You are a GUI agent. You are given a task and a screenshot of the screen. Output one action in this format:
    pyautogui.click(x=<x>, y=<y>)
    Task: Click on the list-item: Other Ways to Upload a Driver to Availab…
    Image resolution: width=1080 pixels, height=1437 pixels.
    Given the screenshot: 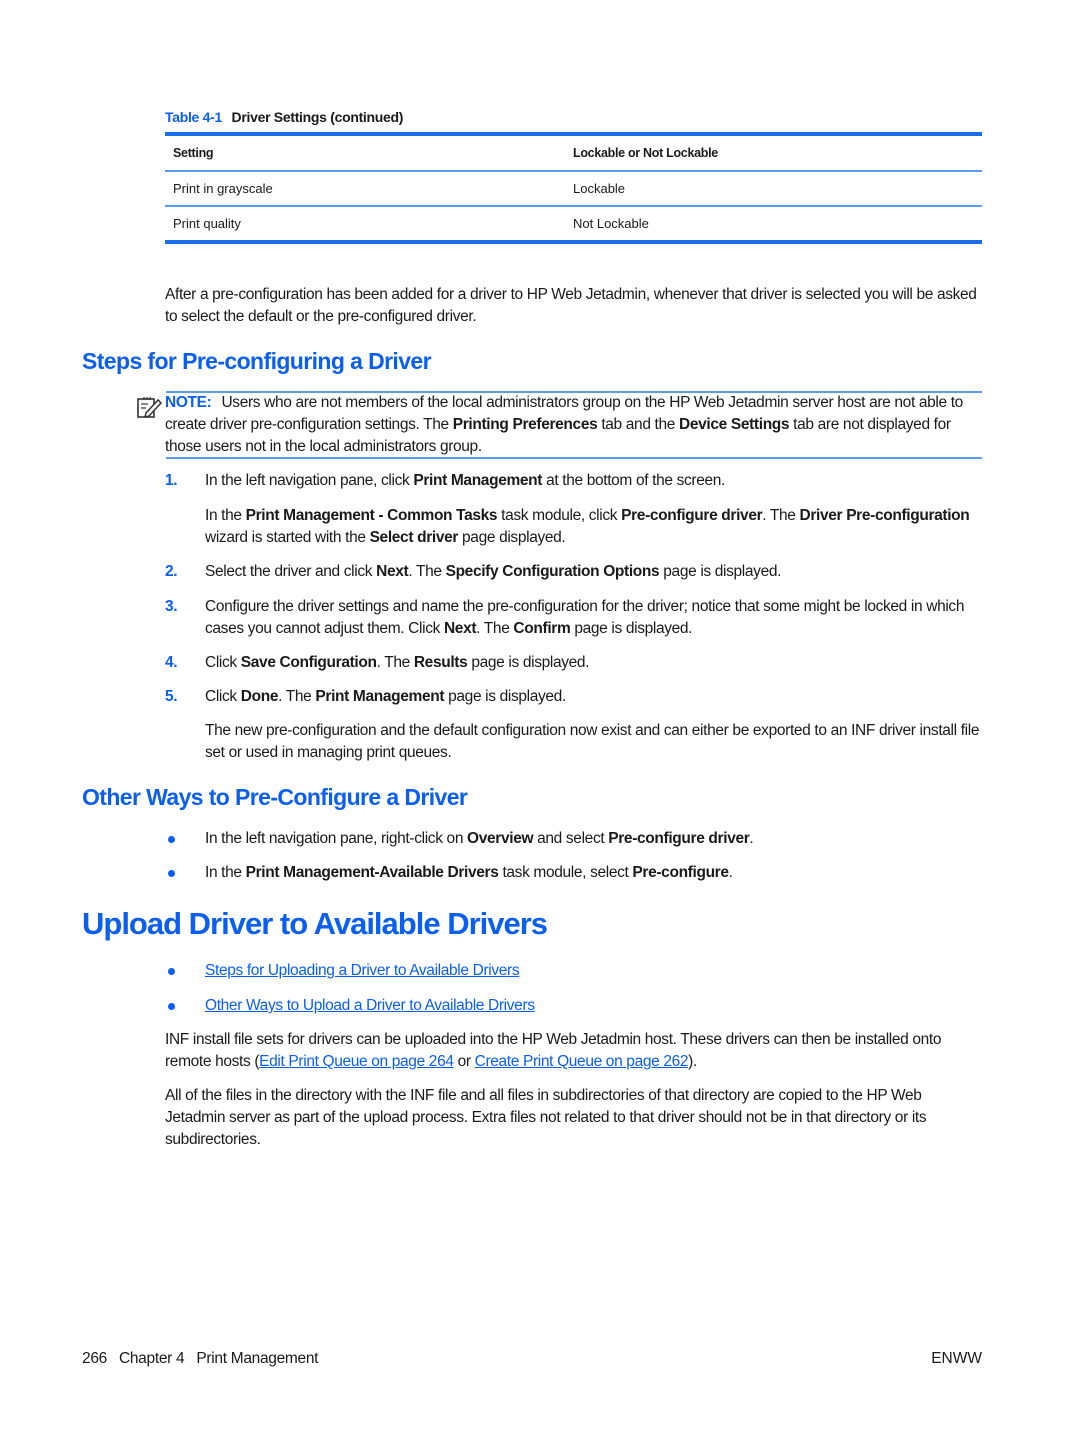 What is the action you would take?
    pyautogui.click(x=575, y=1006)
    